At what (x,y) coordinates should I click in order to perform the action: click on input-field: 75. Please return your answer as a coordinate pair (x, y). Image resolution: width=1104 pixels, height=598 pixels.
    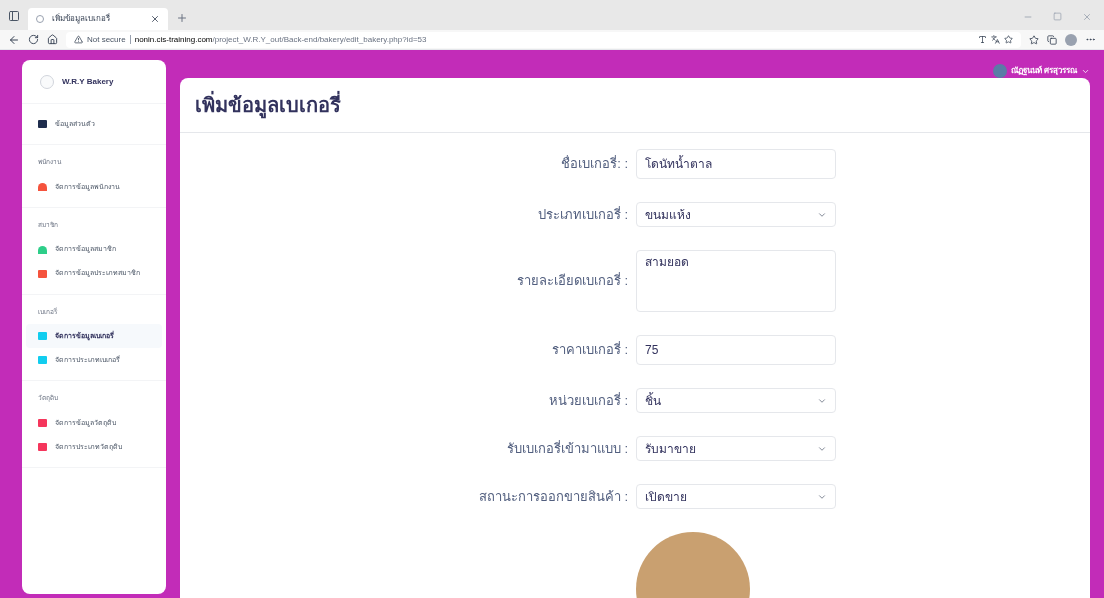
    Looking at the image, I should click on (736, 350).